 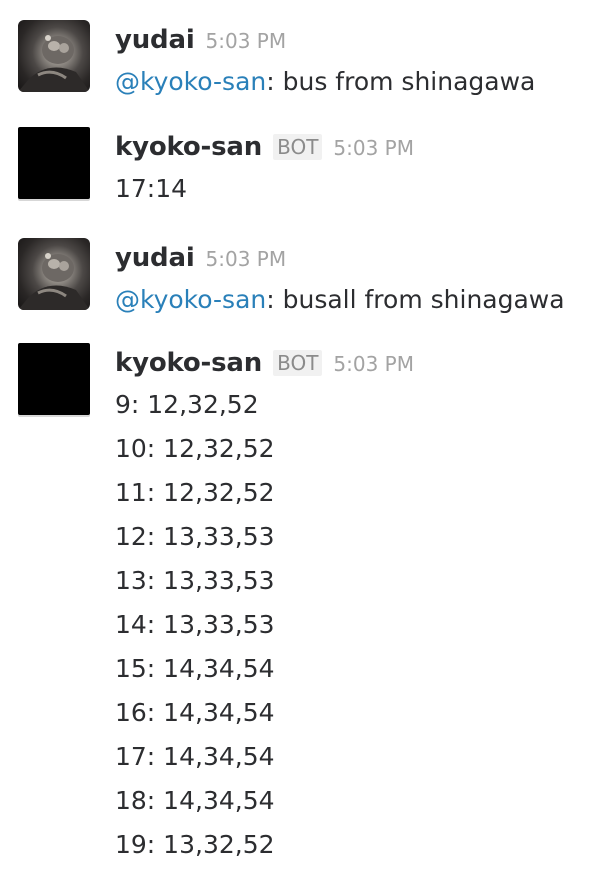 I want to click on schedule-line: 11: 12,32,52, so click(x=195, y=492).